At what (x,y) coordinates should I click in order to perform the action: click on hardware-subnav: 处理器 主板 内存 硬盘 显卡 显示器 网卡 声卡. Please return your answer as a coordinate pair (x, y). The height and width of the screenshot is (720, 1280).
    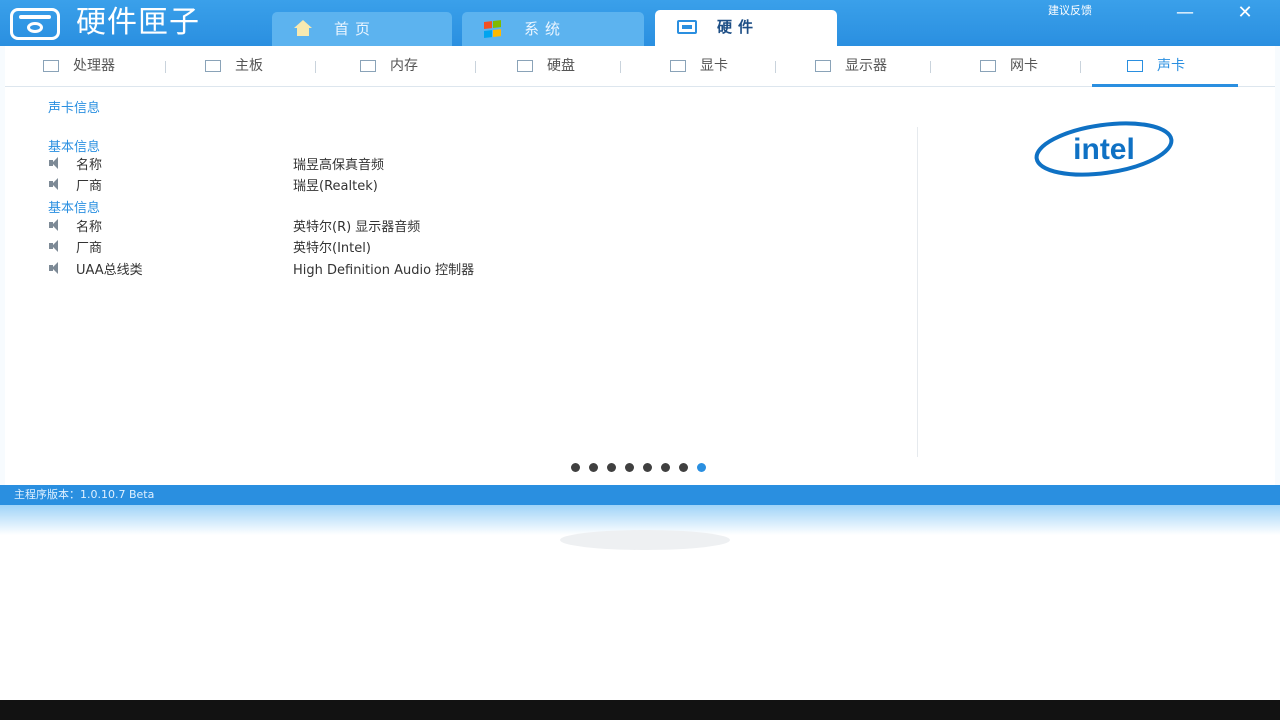
    Looking at the image, I should click on (640, 66).